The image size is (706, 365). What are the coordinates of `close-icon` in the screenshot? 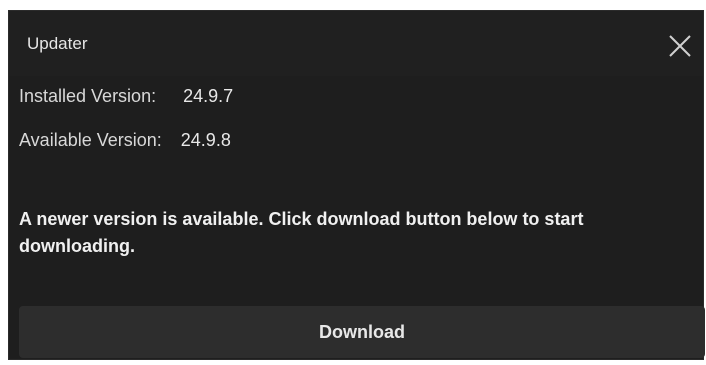 It's located at (680, 46).